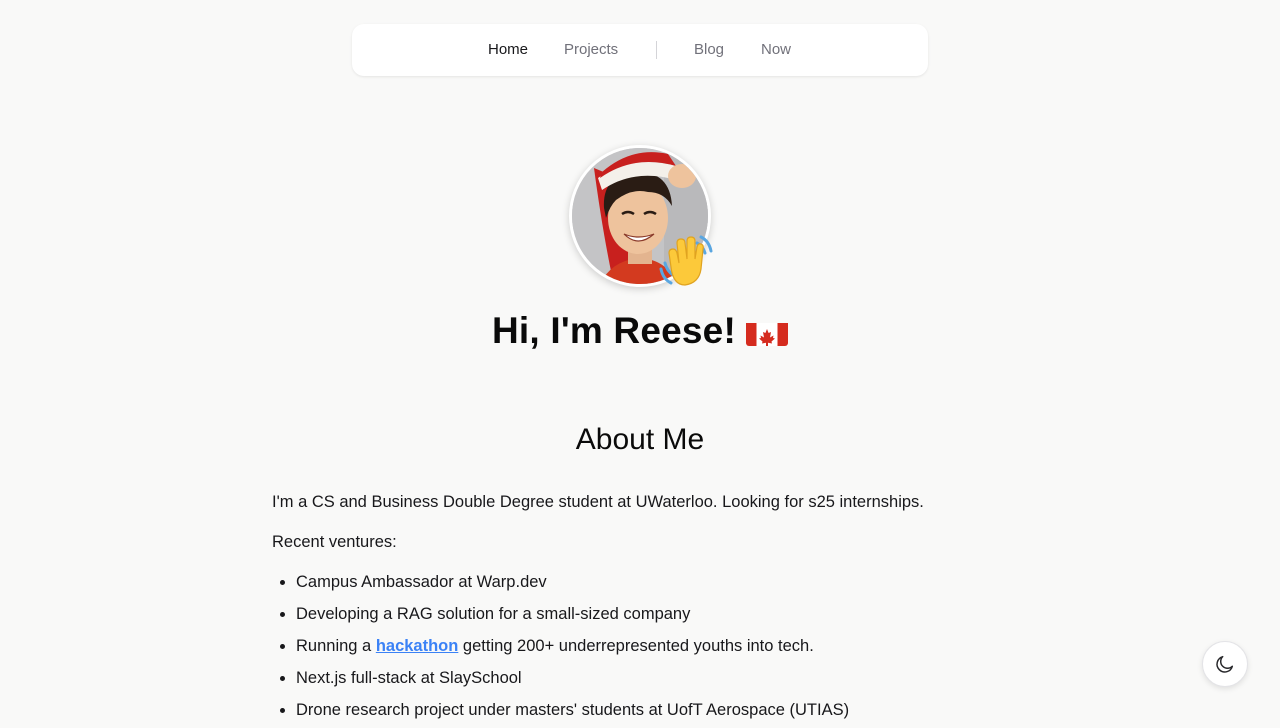 This screenshot has height=728, width=1280. I want to click on profile-avatar-wrapper, so click(642, 218).